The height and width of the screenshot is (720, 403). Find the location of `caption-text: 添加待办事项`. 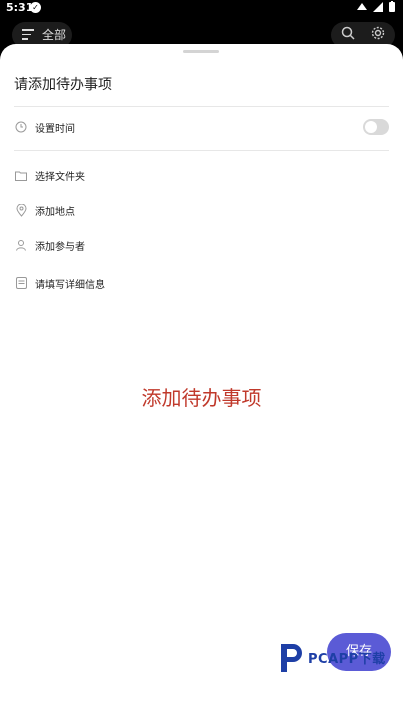

caption-text: 添加待办事项 is located at coordinates (201, 398).